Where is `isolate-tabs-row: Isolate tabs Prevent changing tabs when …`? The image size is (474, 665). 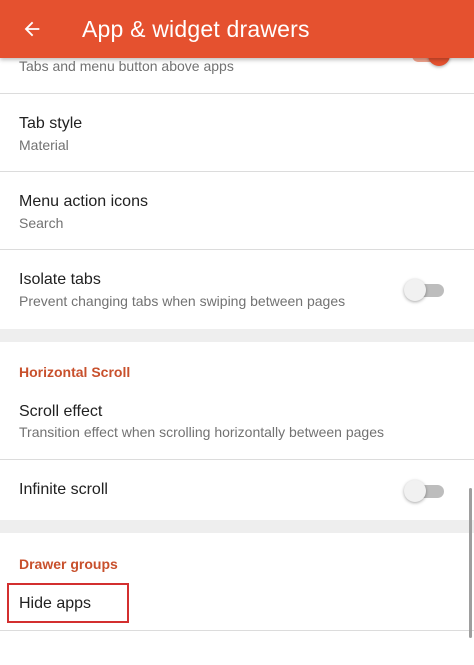 isolate-tabs-row: Isolate tabs Prevent changing tabs when … is located at coordinates (237, 289).